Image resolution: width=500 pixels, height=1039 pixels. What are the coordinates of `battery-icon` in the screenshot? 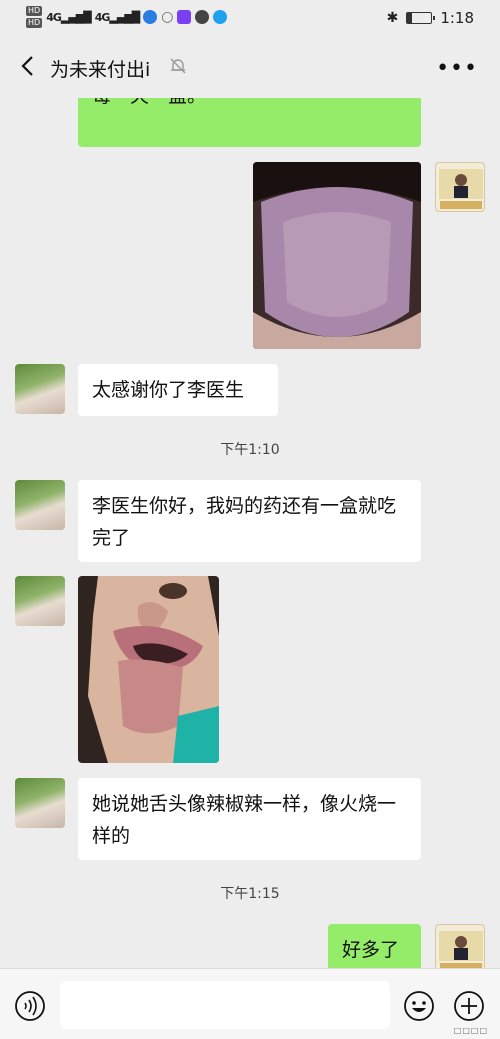 It's located at (421, 18).